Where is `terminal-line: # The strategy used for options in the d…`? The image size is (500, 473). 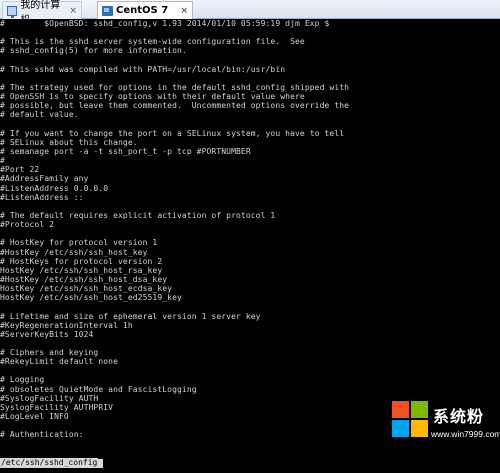
terminal-line: # The strategy used for options in the d… is located at coordinates (175, 87).